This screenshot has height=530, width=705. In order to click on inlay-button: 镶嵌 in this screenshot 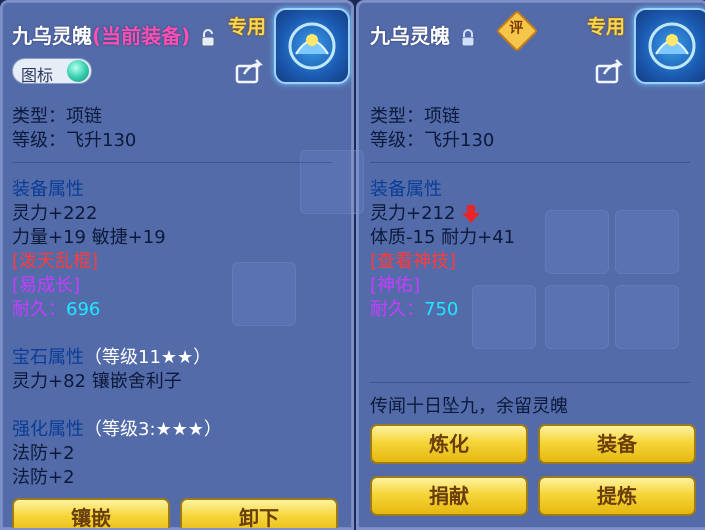, I will do `click(91, 513)`.